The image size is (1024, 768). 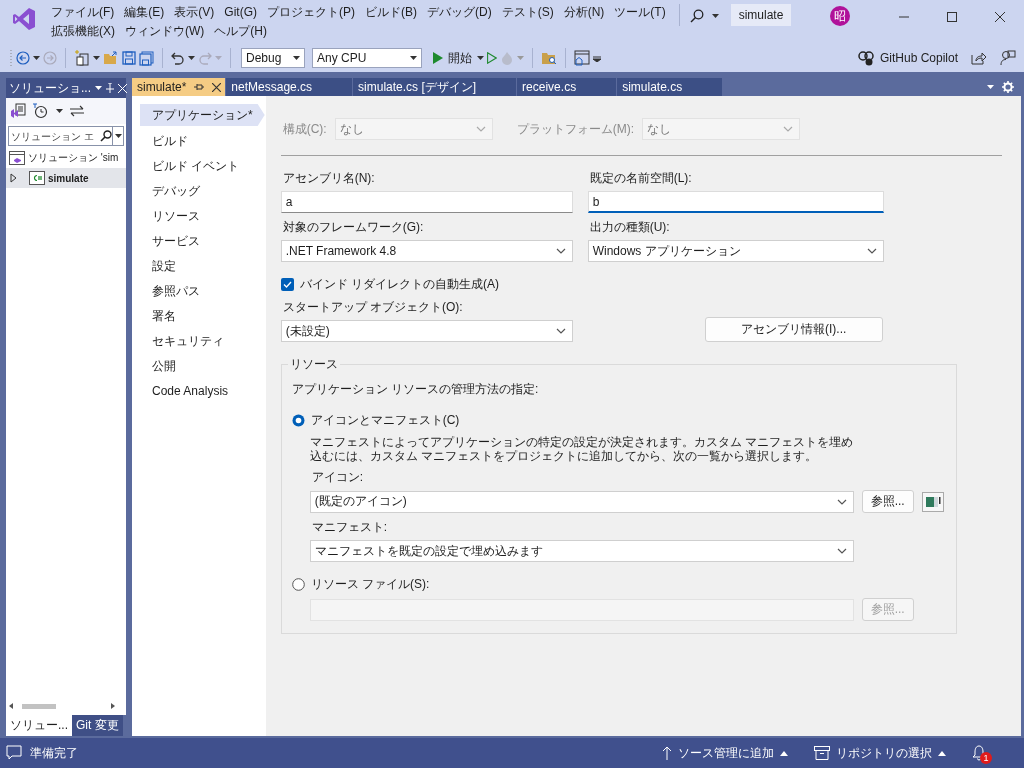 I want to click on tree-item: ソリューション 'sim, so click(x=66, y=158).